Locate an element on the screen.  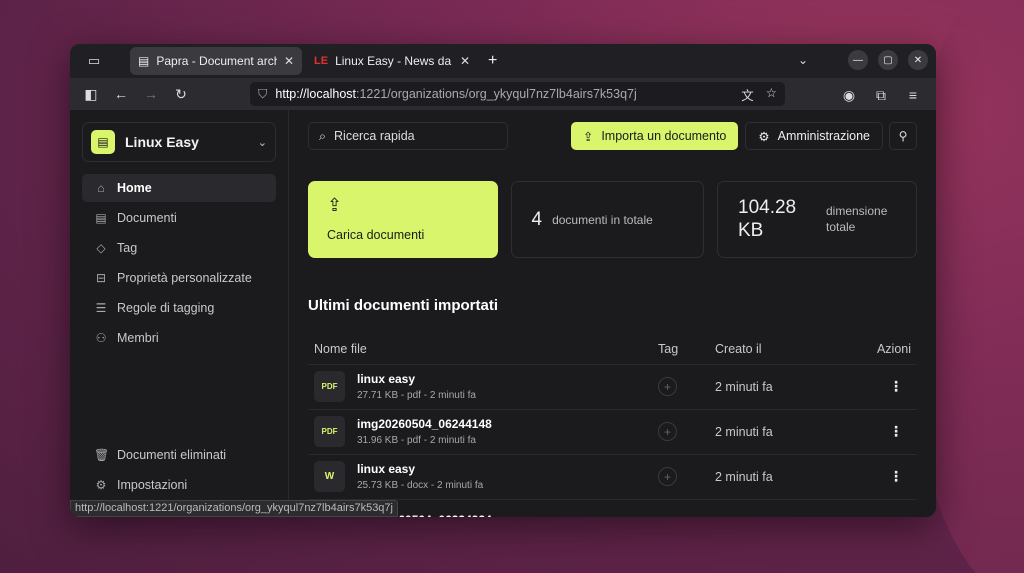
table-row: PDF img20260504_06234934 is located at coordinates (612, 508).